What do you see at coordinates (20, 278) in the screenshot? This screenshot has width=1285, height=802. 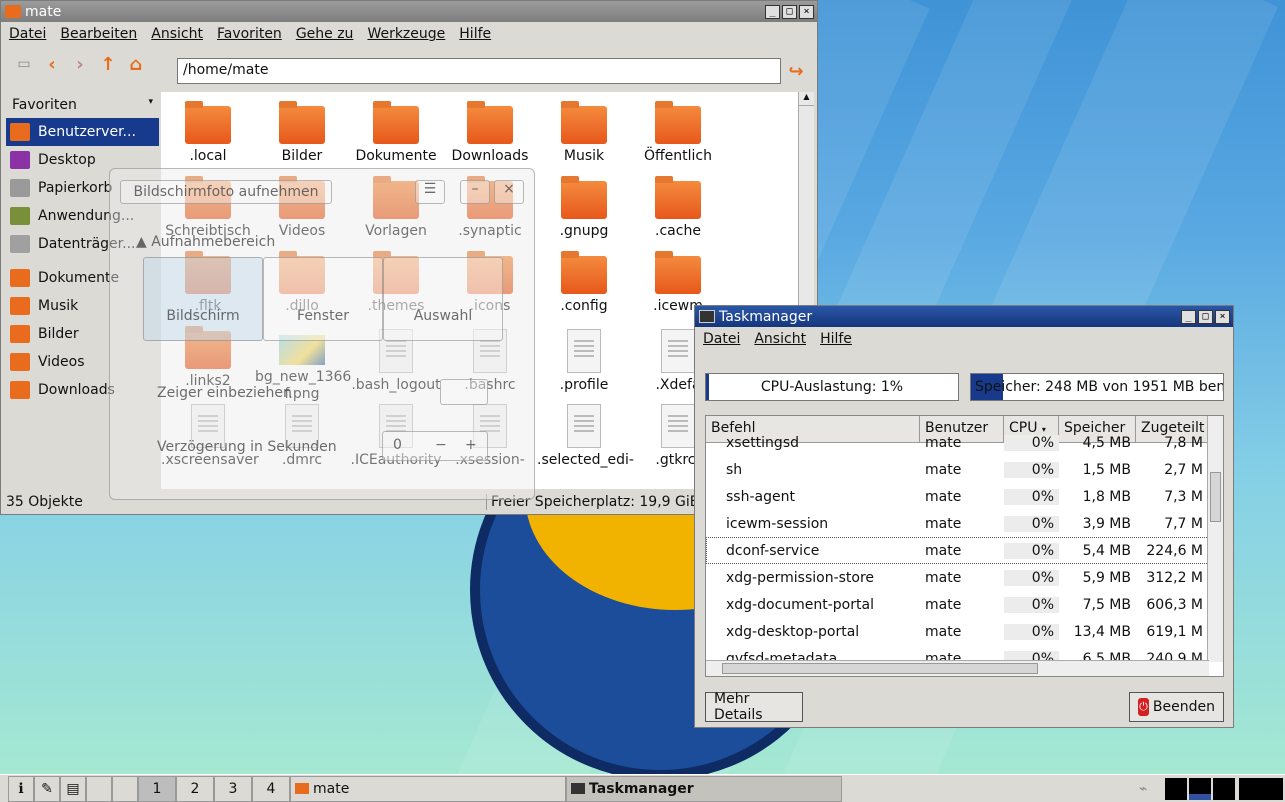 I see `folder-documents-icon` at bounding box center [20, 278].